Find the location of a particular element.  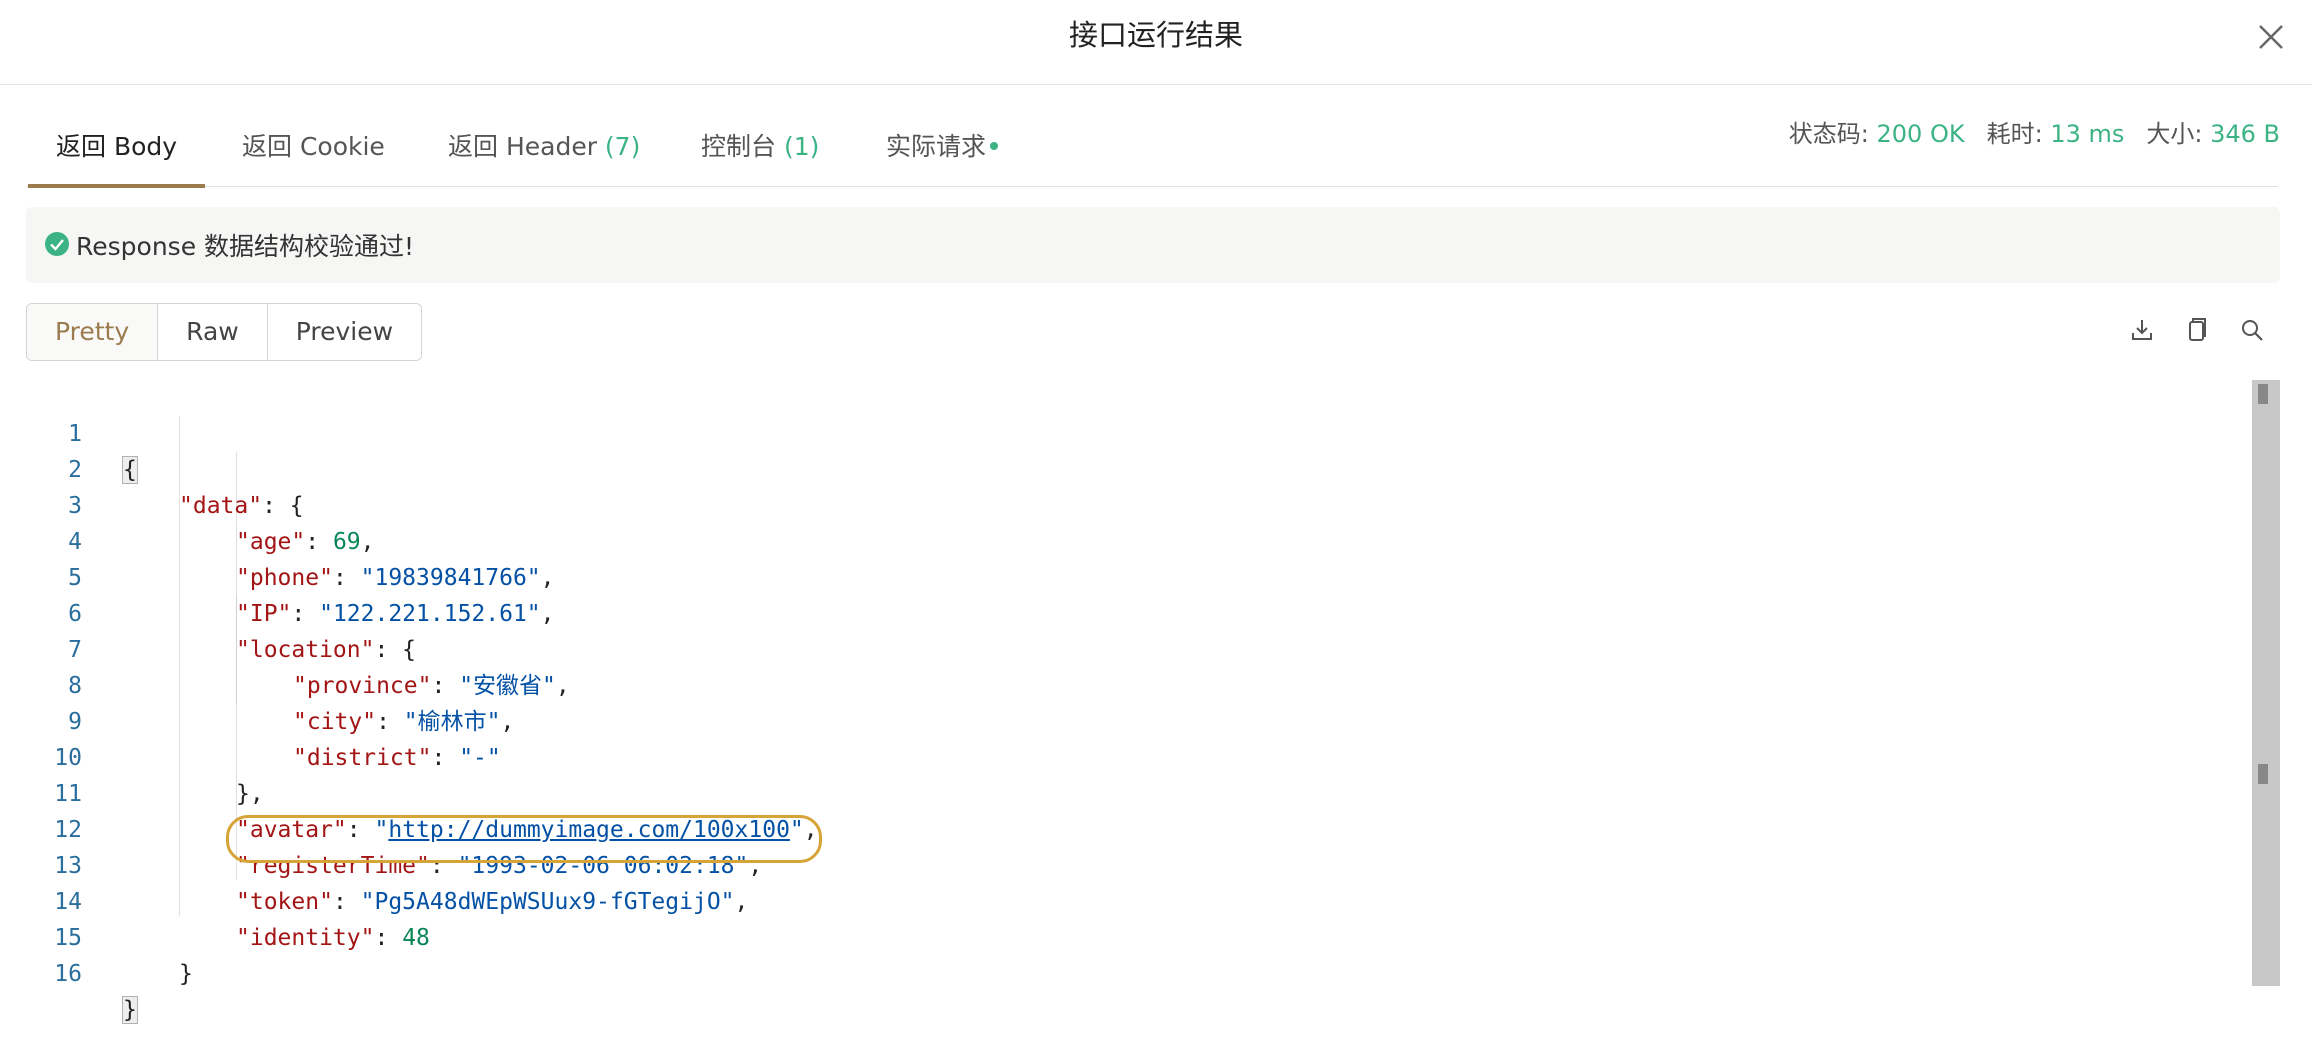

pretty-button: Pretty is located at coordinates (93, 332).